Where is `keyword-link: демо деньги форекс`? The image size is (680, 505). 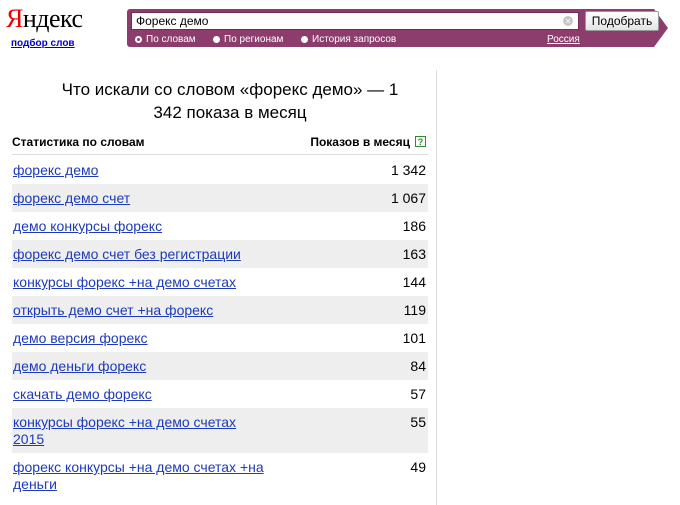
keyword-link: демо деньги форекс is located at coordinates (79, 366).